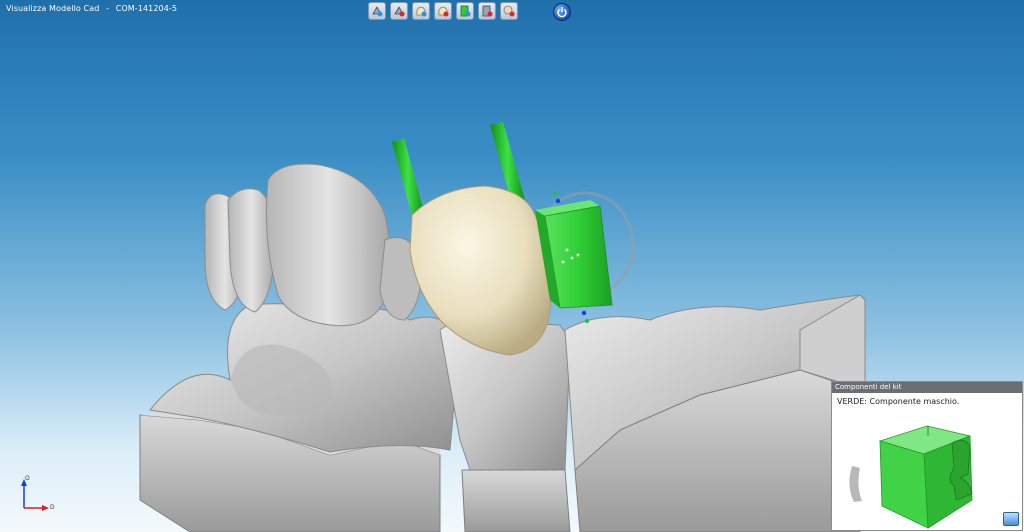  Describe the element at coordinates (1011, 519) in the screenshot. I see `panel-toggle-button` at that location.